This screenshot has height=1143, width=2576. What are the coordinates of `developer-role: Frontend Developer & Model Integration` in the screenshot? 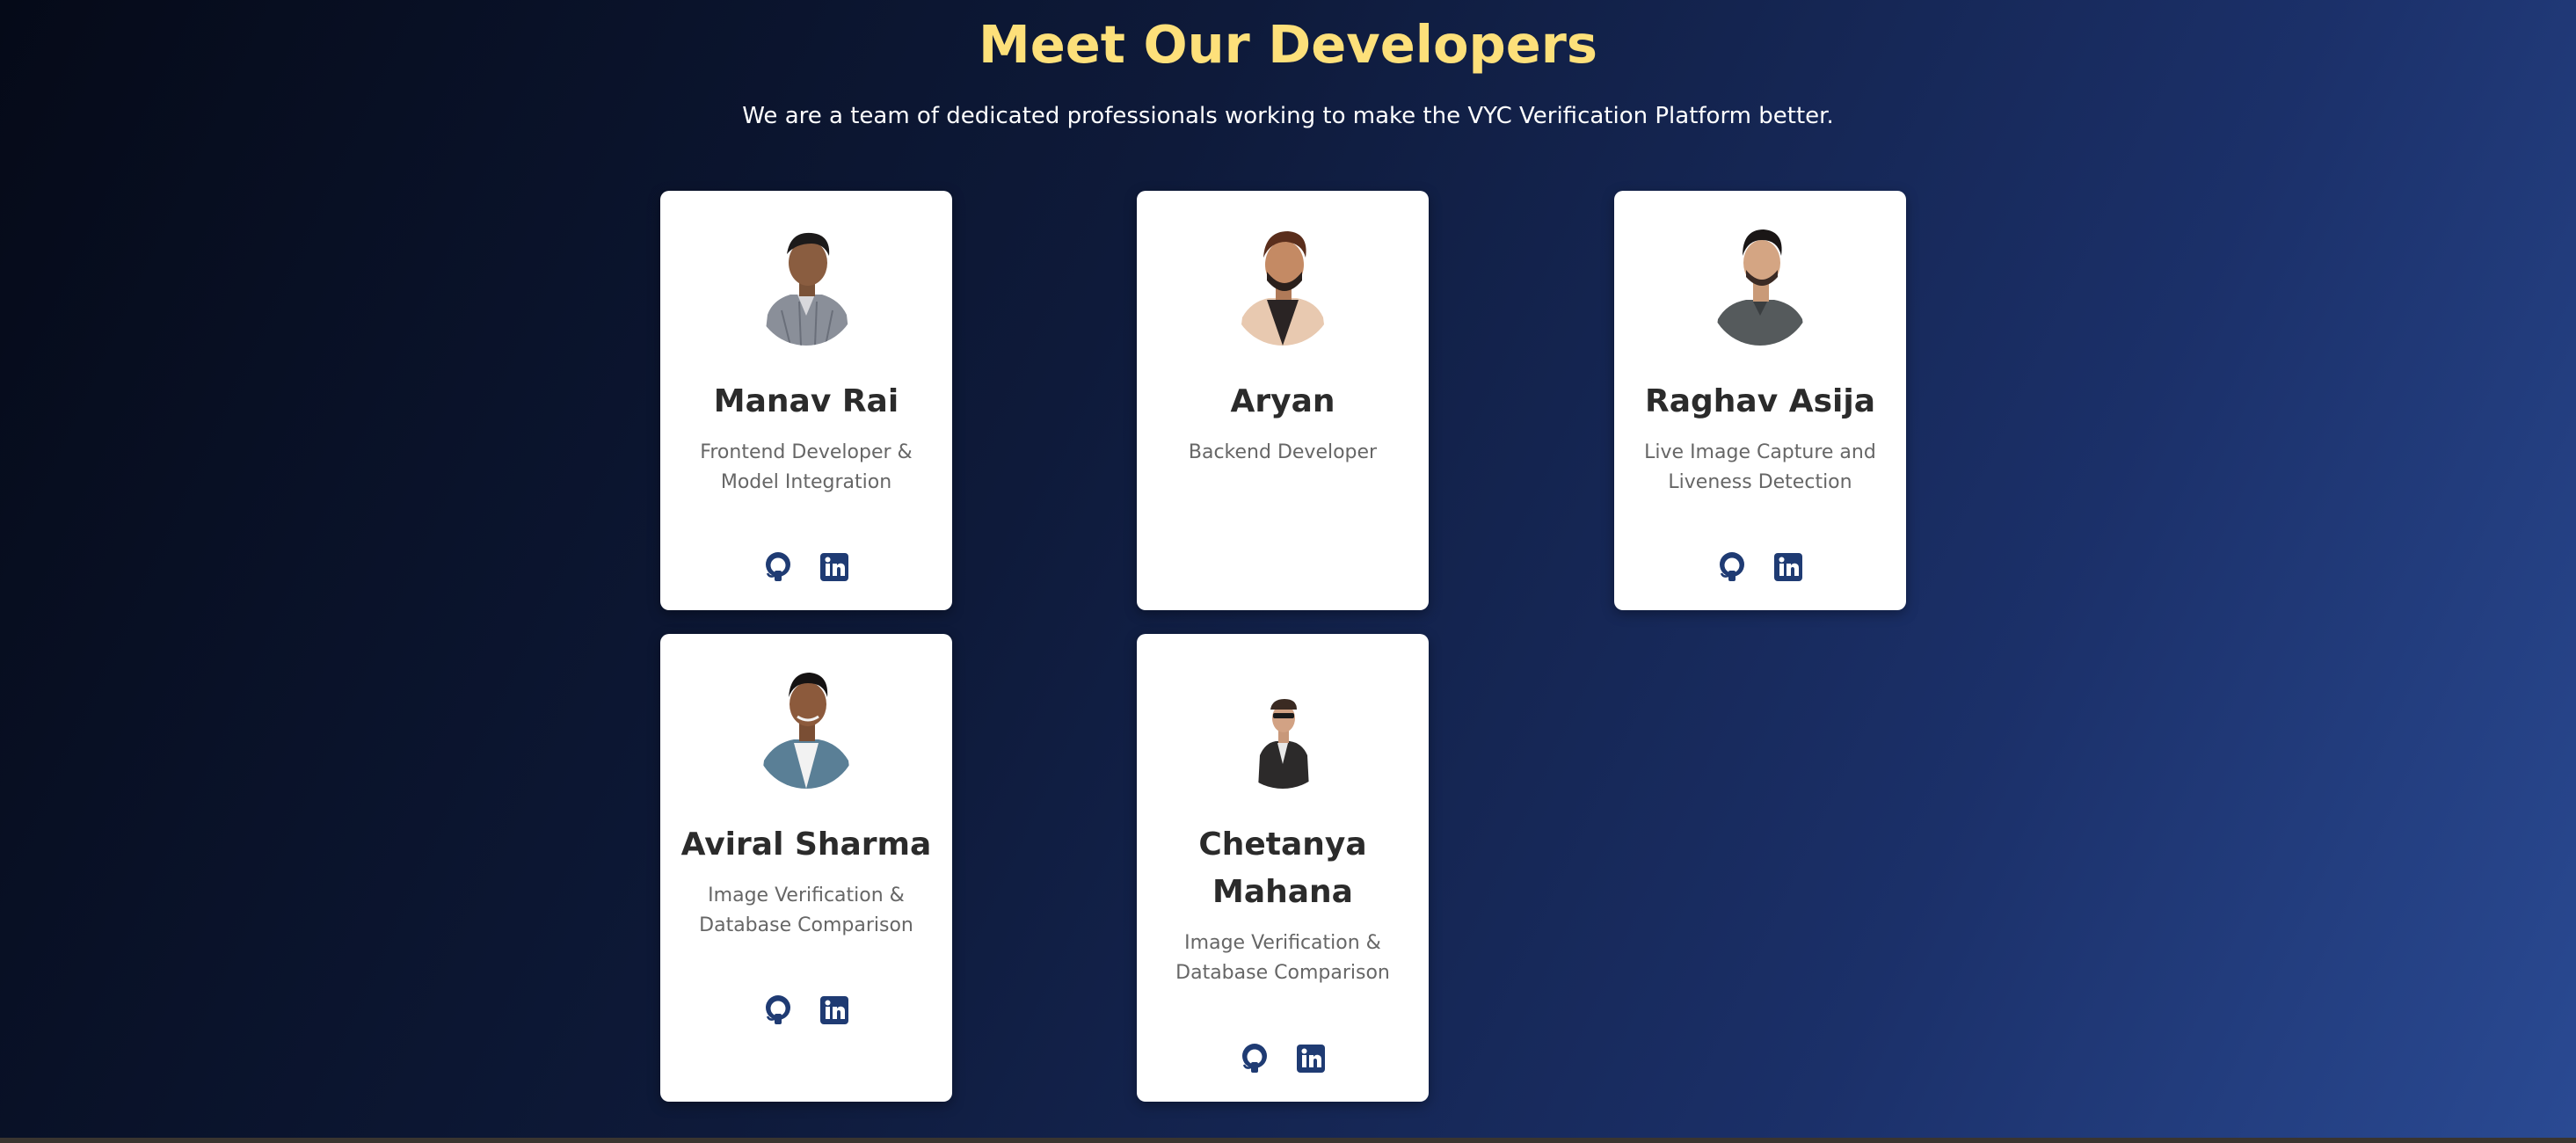 It's located at (806, 467).